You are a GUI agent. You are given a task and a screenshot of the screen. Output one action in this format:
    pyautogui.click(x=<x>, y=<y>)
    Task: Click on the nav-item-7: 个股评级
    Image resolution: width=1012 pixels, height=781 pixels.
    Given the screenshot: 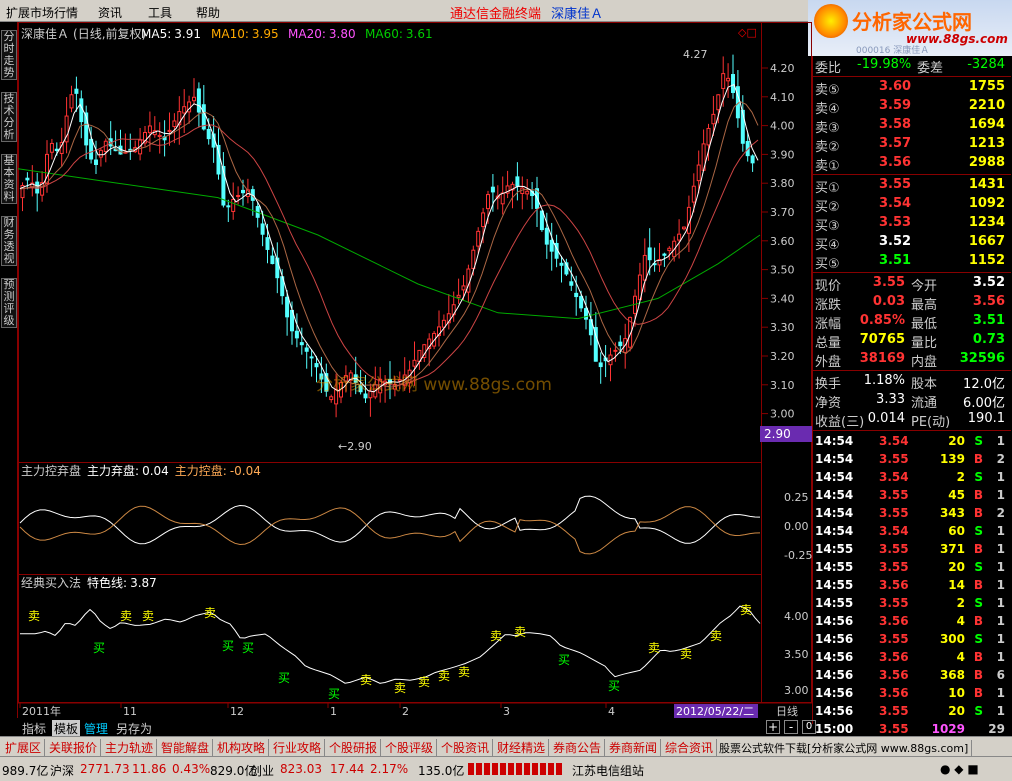 What is the action you would take?
    pyautogui.click(x=410, y=747)
    